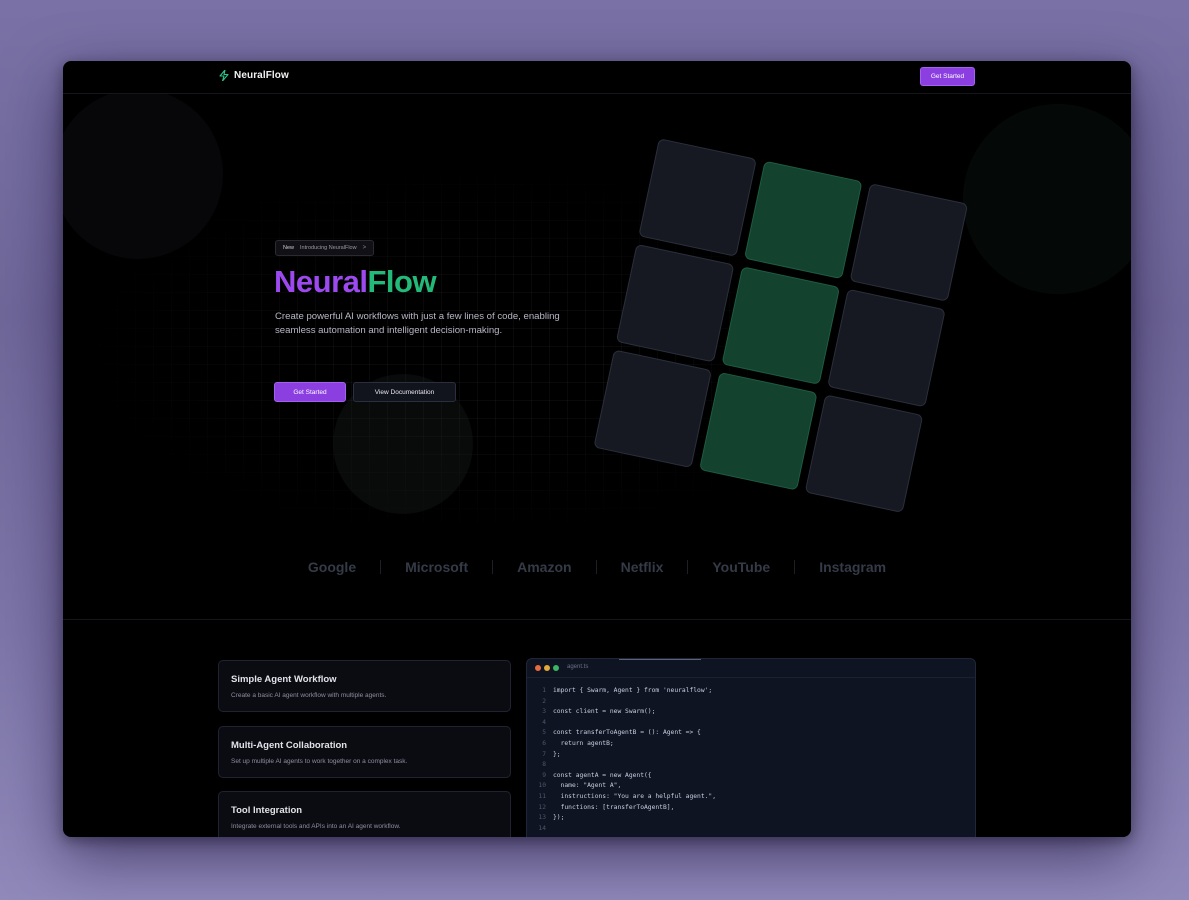 This screenshot has height=900, width=1189. Describe the element at coordinates (544, 722) in the screenshot. I see `line-number: 4` at that location.